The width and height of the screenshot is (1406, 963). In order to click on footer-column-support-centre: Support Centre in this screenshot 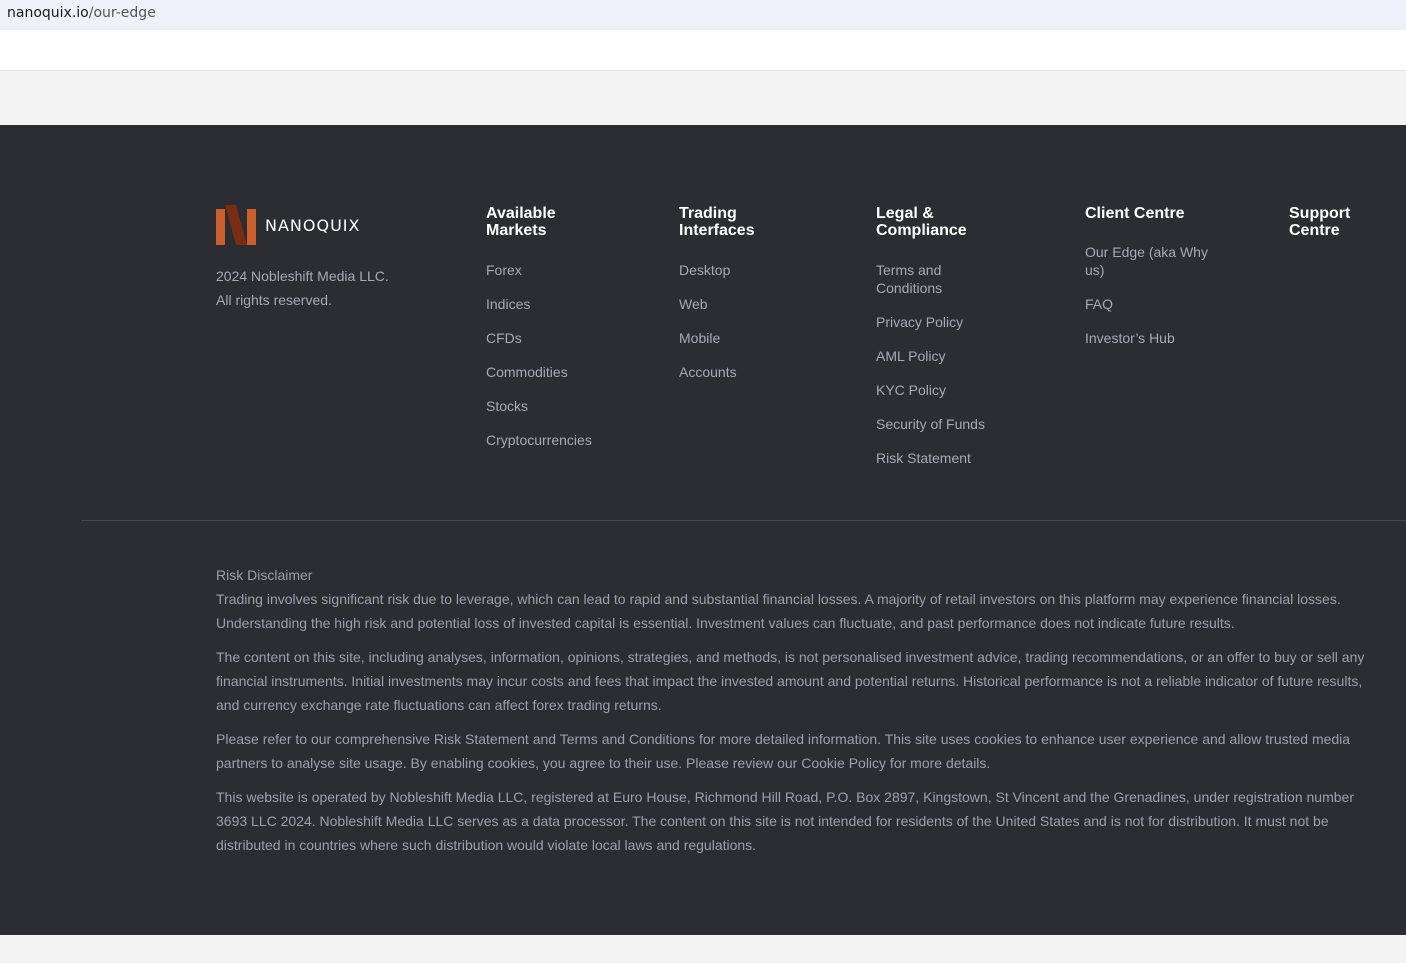, I will do `click(1339, 222)`.